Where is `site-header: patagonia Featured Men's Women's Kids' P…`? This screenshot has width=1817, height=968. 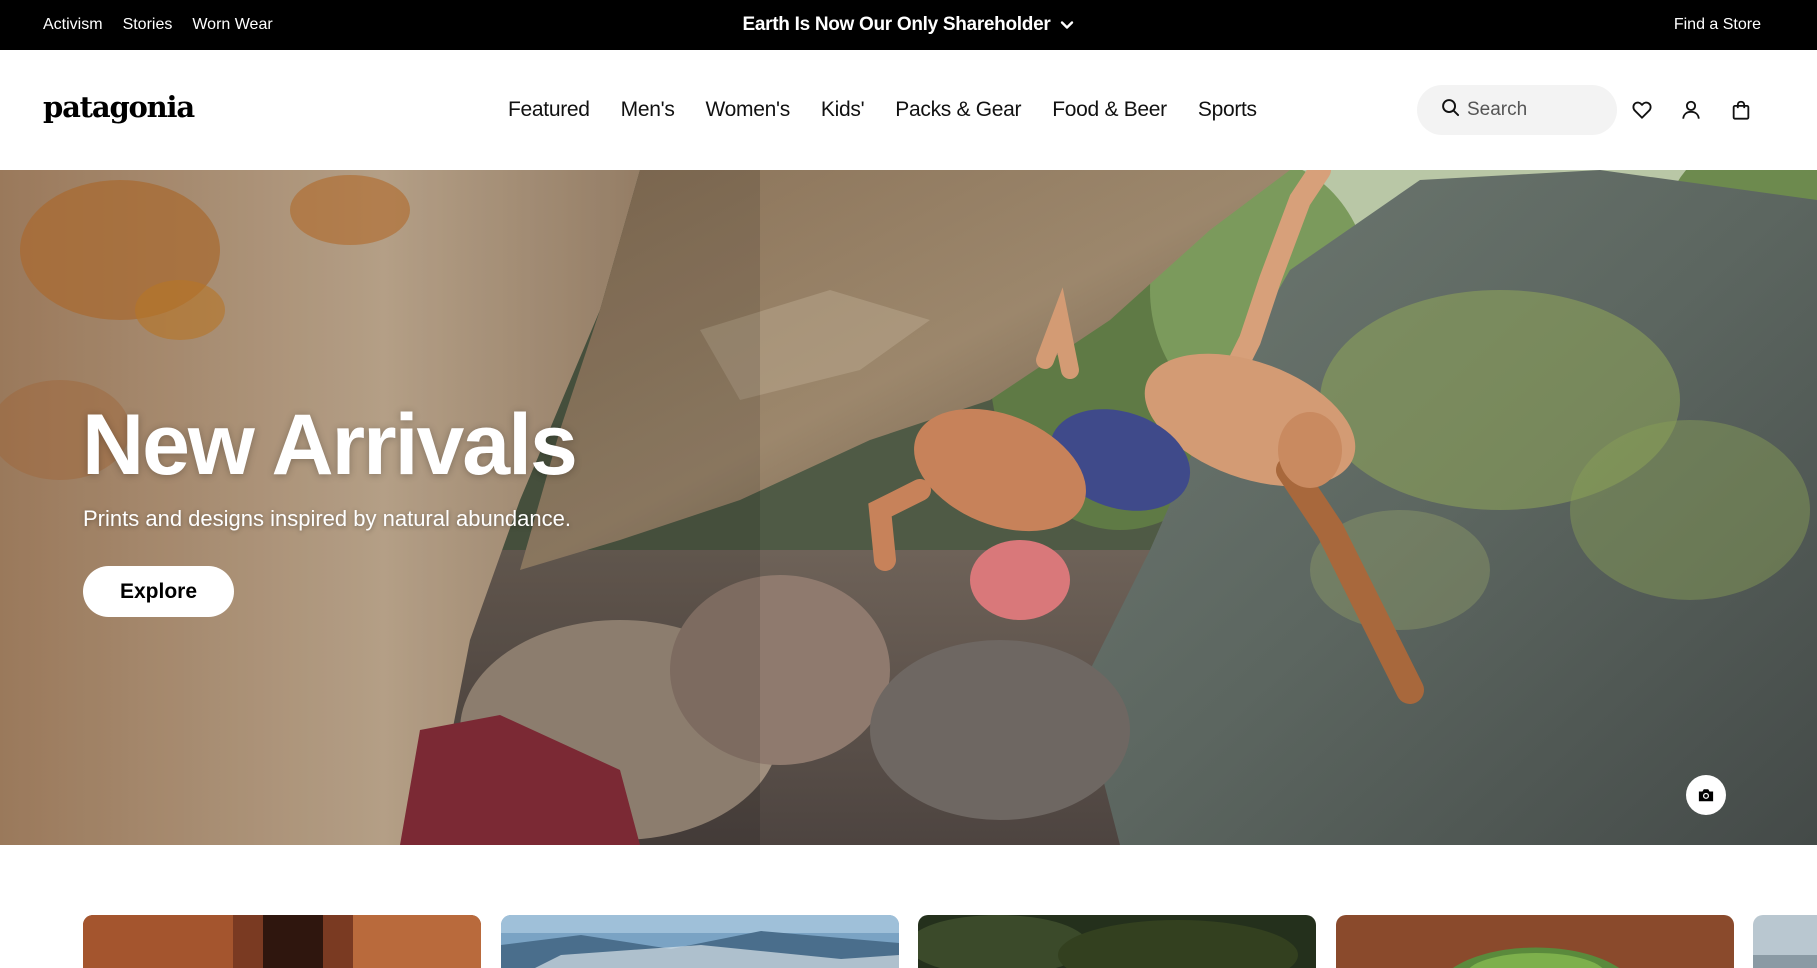 site-header: patagonia Featured Men's Women's Kids' P… is located at coordinates (908, 110).